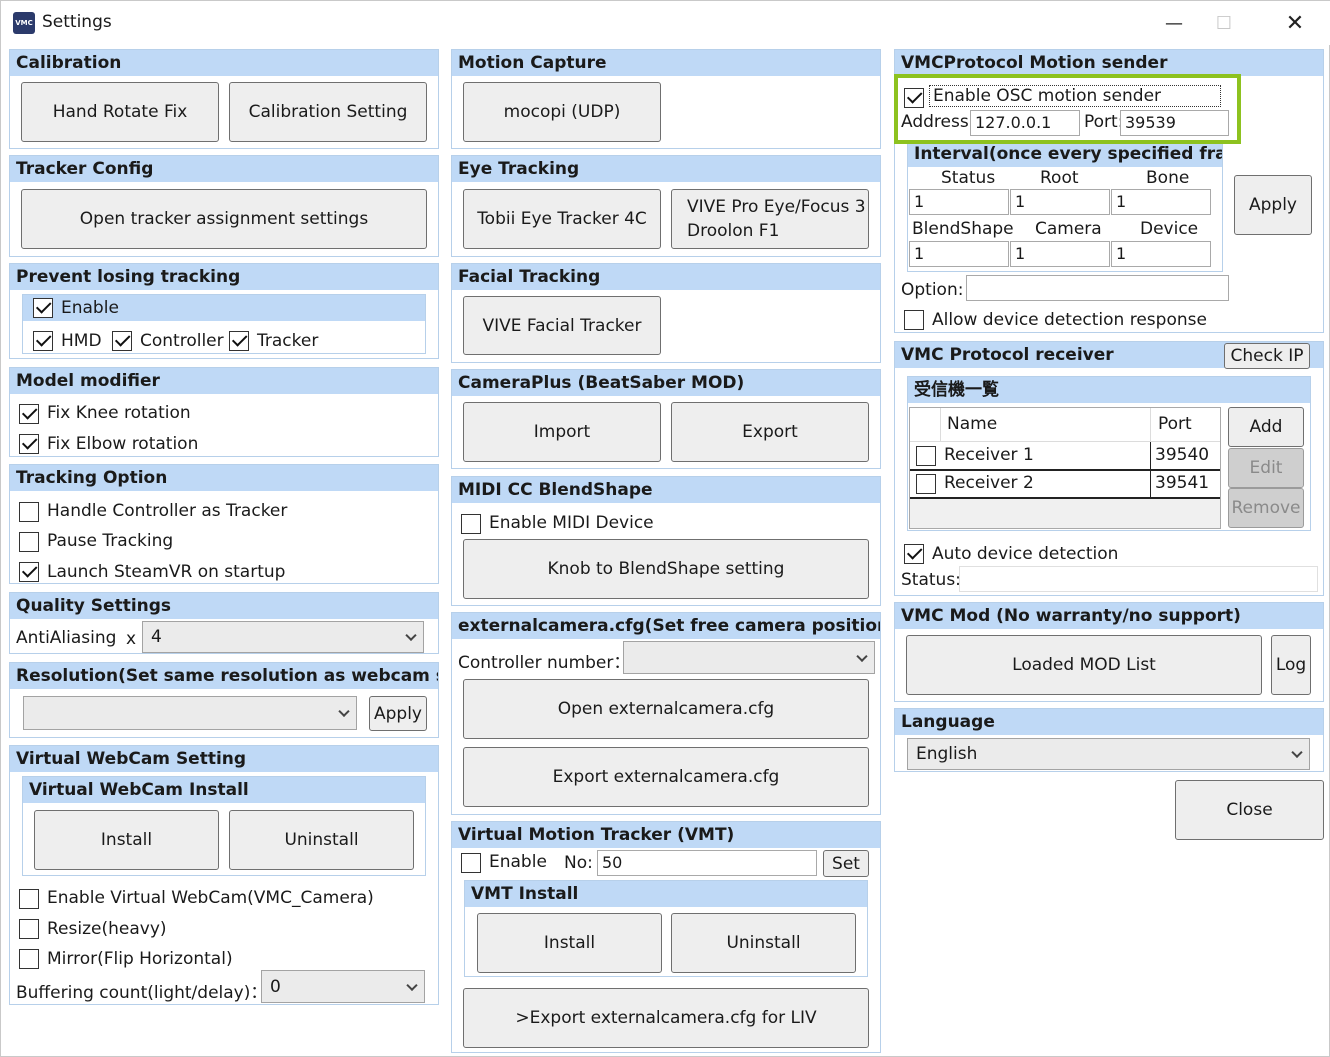 This screenshot has width=1330, height=1057. I want to click on pause-tracking-label: Pause Tracking, so click(110, 541).